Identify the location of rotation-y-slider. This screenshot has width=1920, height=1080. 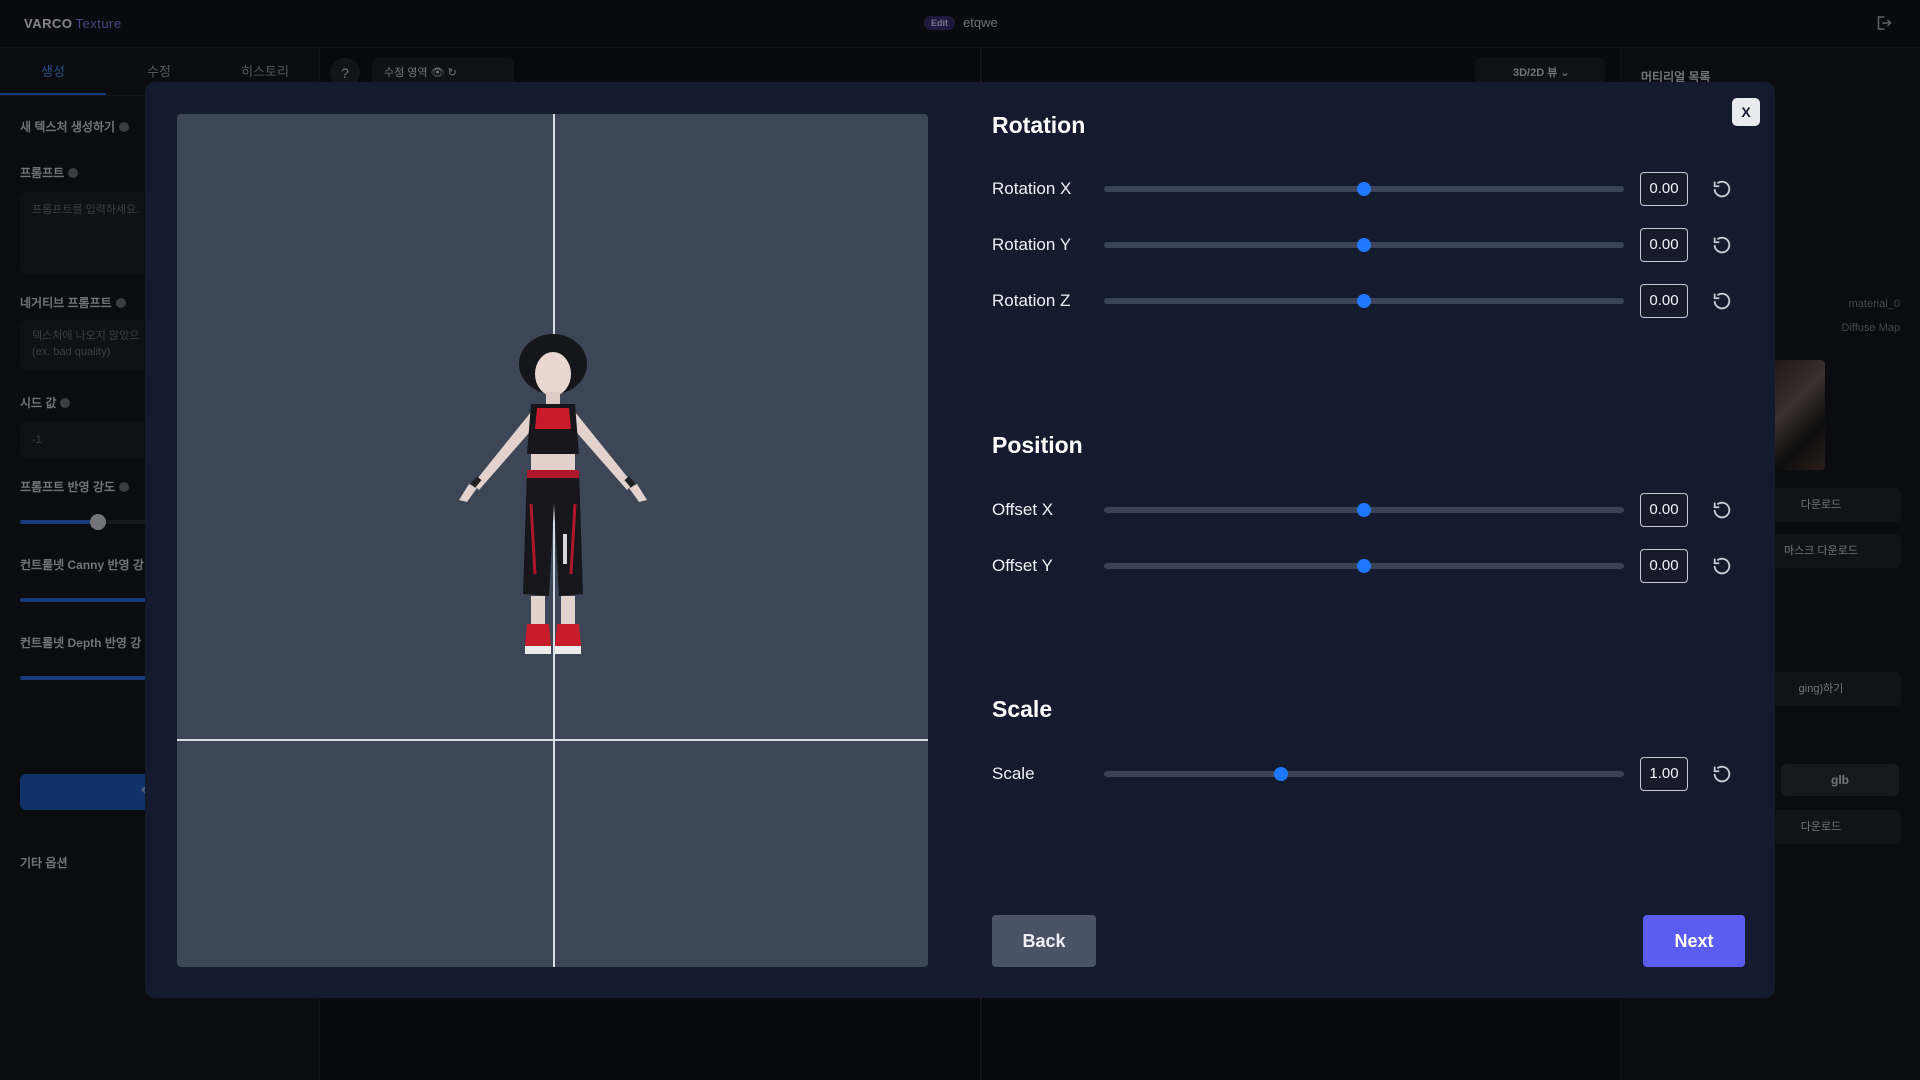
(1364, 245).